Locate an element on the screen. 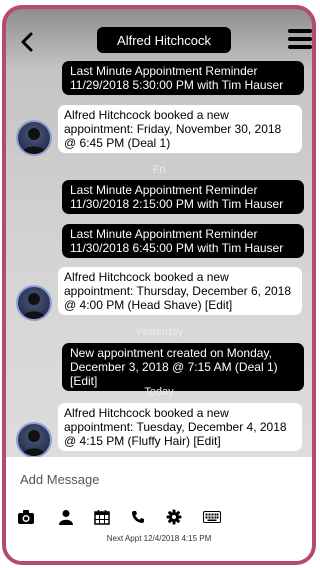 Image resolution: width=320 pixels, height=568 pixels. hamburger-menu-icon is located at coordinates (300, 39).